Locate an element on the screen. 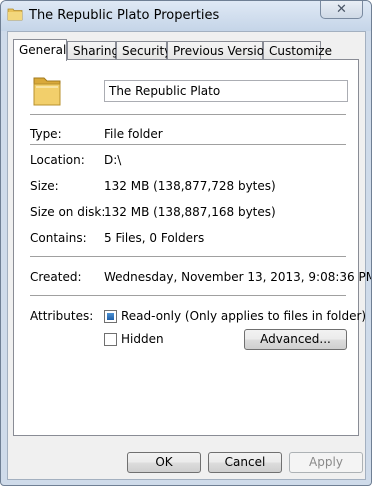  cancel-button: Cancel is located at coordinates (245, 462).